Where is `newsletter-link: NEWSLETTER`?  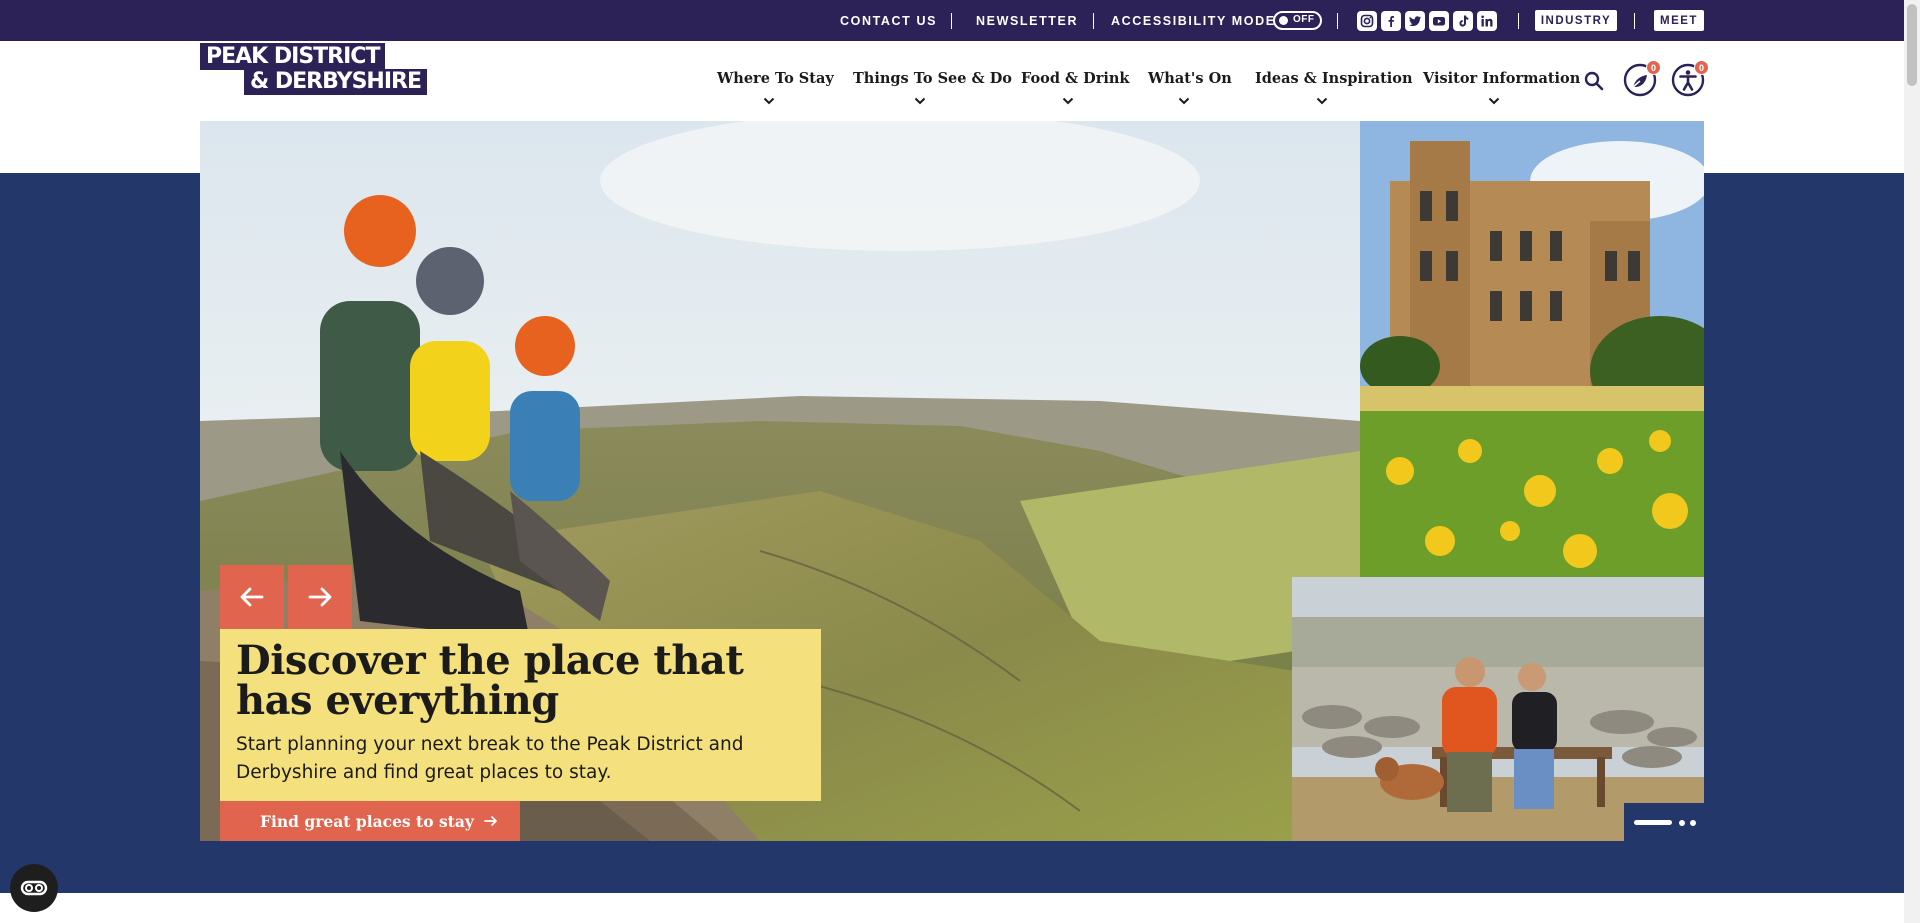
newsletter-link: NEWSLETTER is located at coordinates (1027, 20).